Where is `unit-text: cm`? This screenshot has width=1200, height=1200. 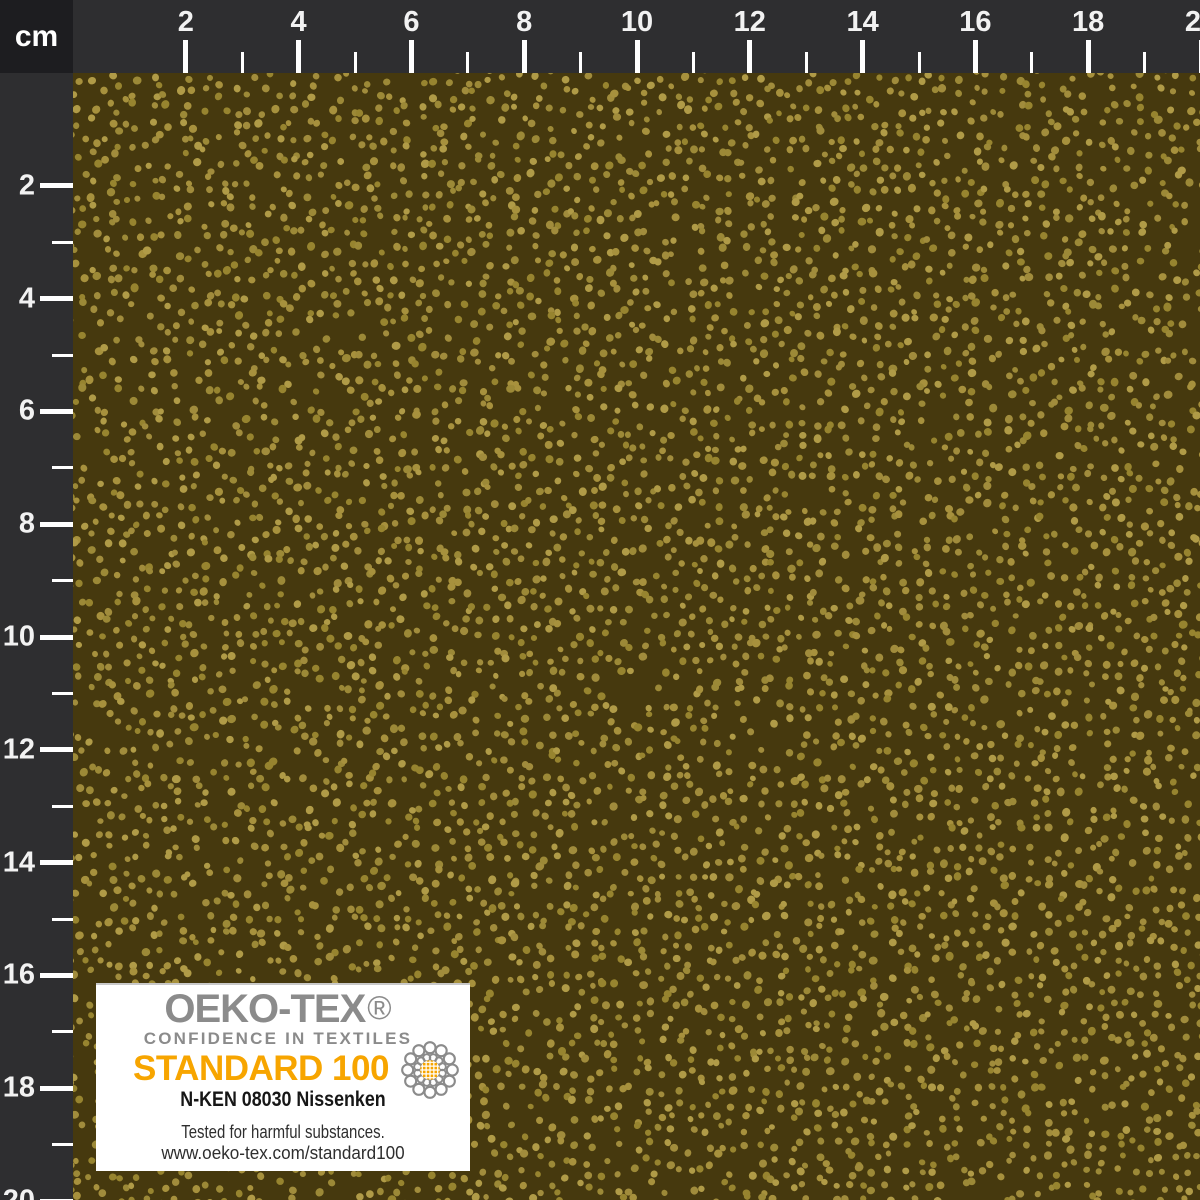 unit-text: cm is located at coordinates (36, 36).